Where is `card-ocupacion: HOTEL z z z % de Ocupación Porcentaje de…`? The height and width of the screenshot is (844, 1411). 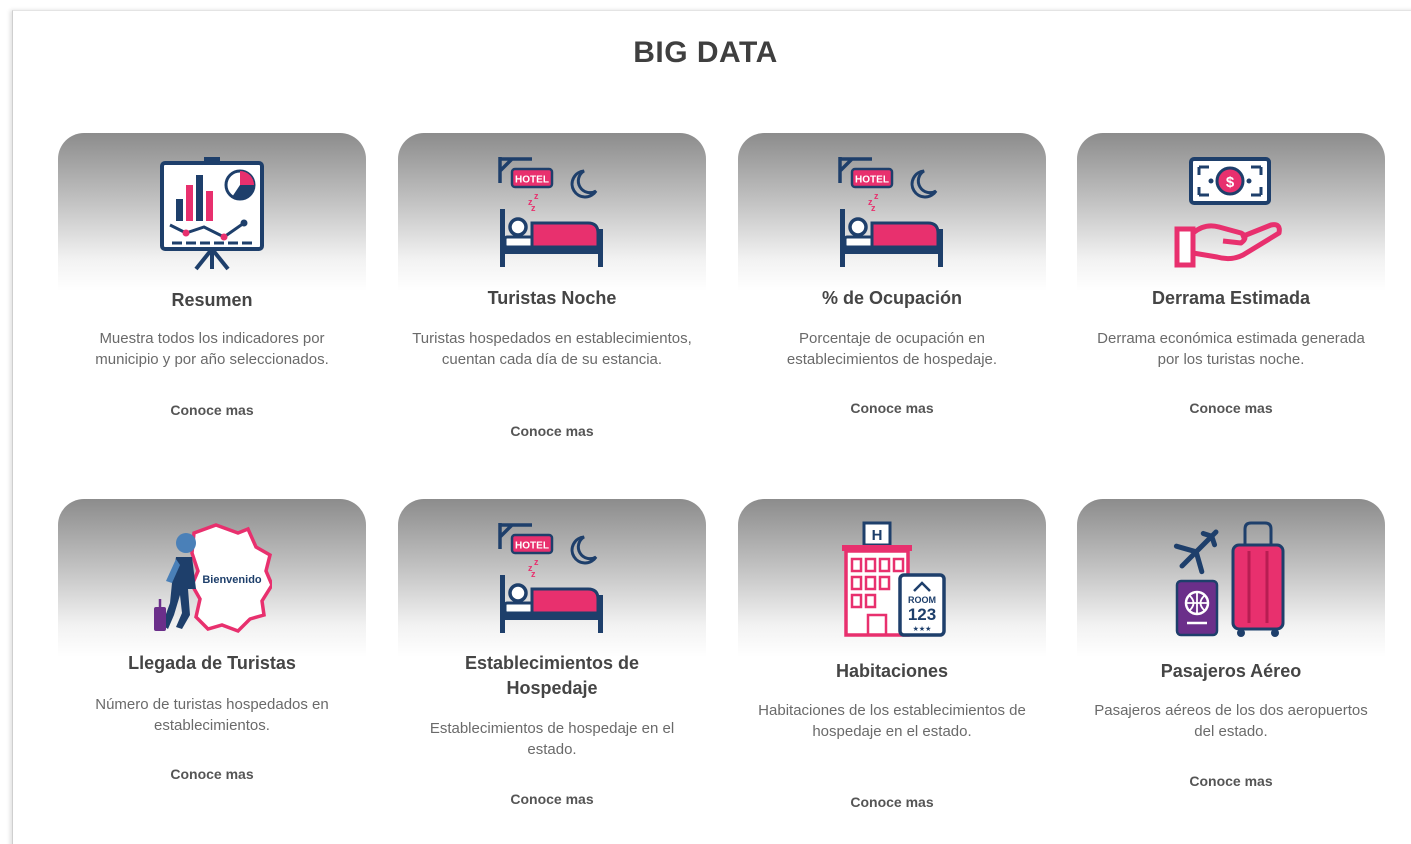
card-ocupacion: HOTEL z z z % de Ocupación Porcentaje de… is located at coordinates (892, 293).